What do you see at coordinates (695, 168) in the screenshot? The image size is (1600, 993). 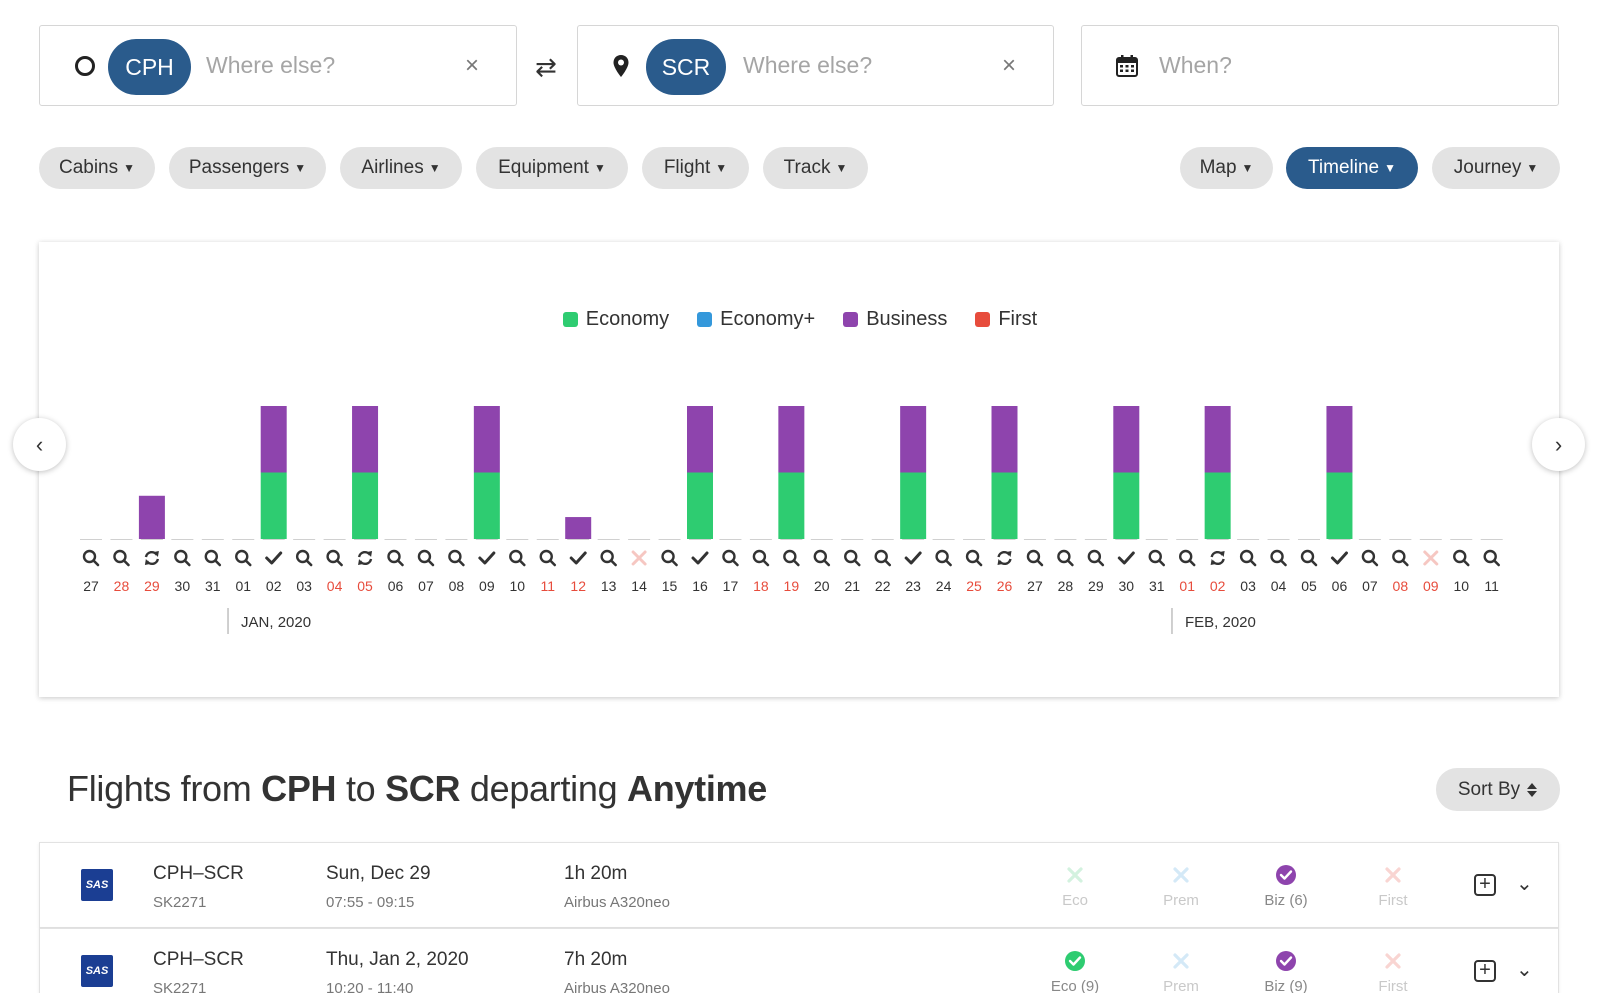 I see `filter-flight: Flight ▼` at bounding box center [695, 168].